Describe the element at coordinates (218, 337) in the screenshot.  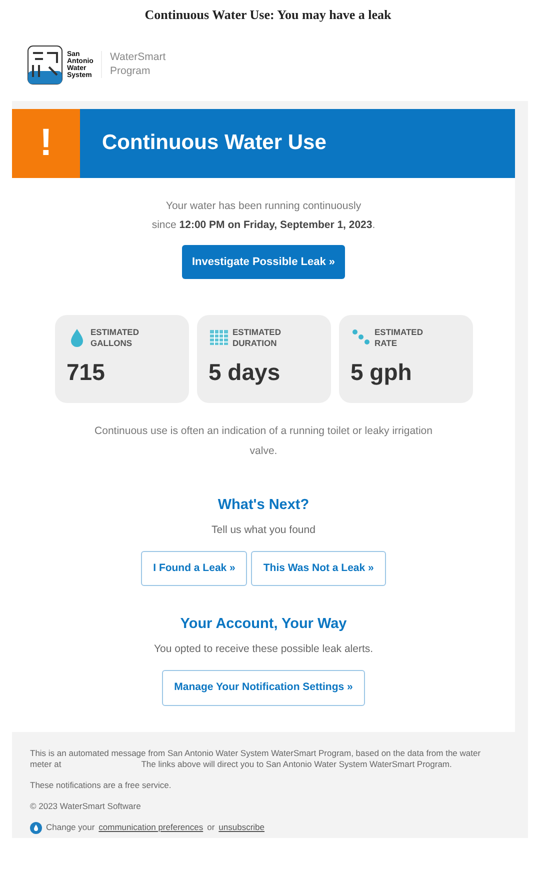
I see `calendar-icon` at that location.